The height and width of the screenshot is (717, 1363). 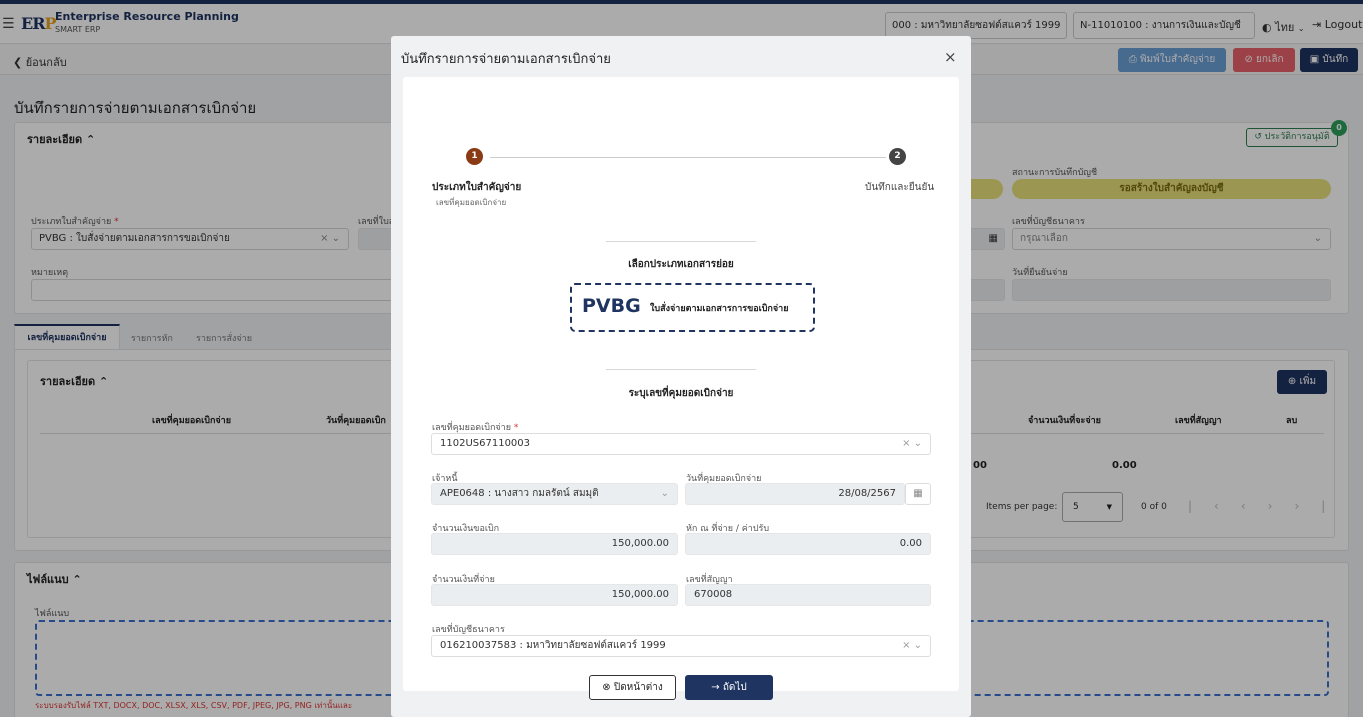 What do you see at coordinates (664, 493) in the screenshot?
I see `chevron-down-icon: ⌄` at bounding box center [664, 493].